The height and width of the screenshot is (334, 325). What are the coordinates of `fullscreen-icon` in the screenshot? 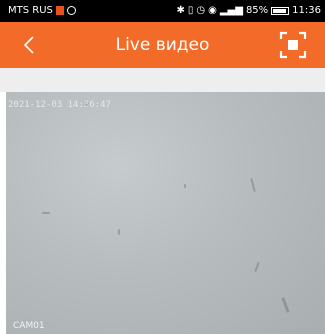 It's located at (293, 45).